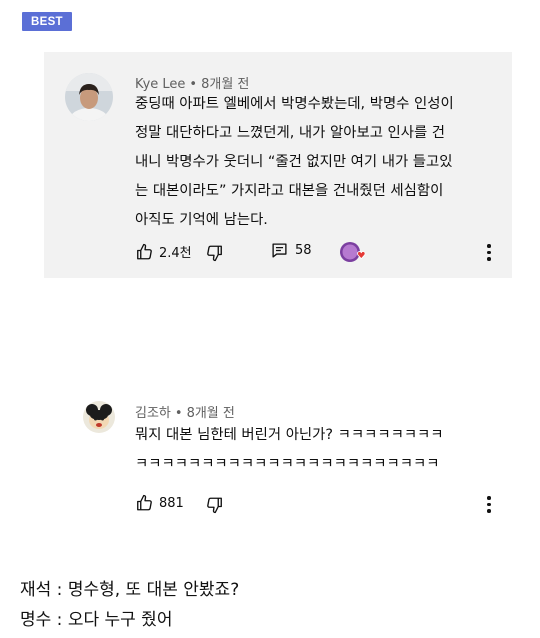 This screenshot has height=638, width=540. What do you see at coordinates (289, 435) in the screenshot?
I see `comment-line: 뭐지 대본 님한테 버린거 아닌가? ㅋㅋㅋㅋㅋㅋㅋㅋ` at bounding box center [289, 435].